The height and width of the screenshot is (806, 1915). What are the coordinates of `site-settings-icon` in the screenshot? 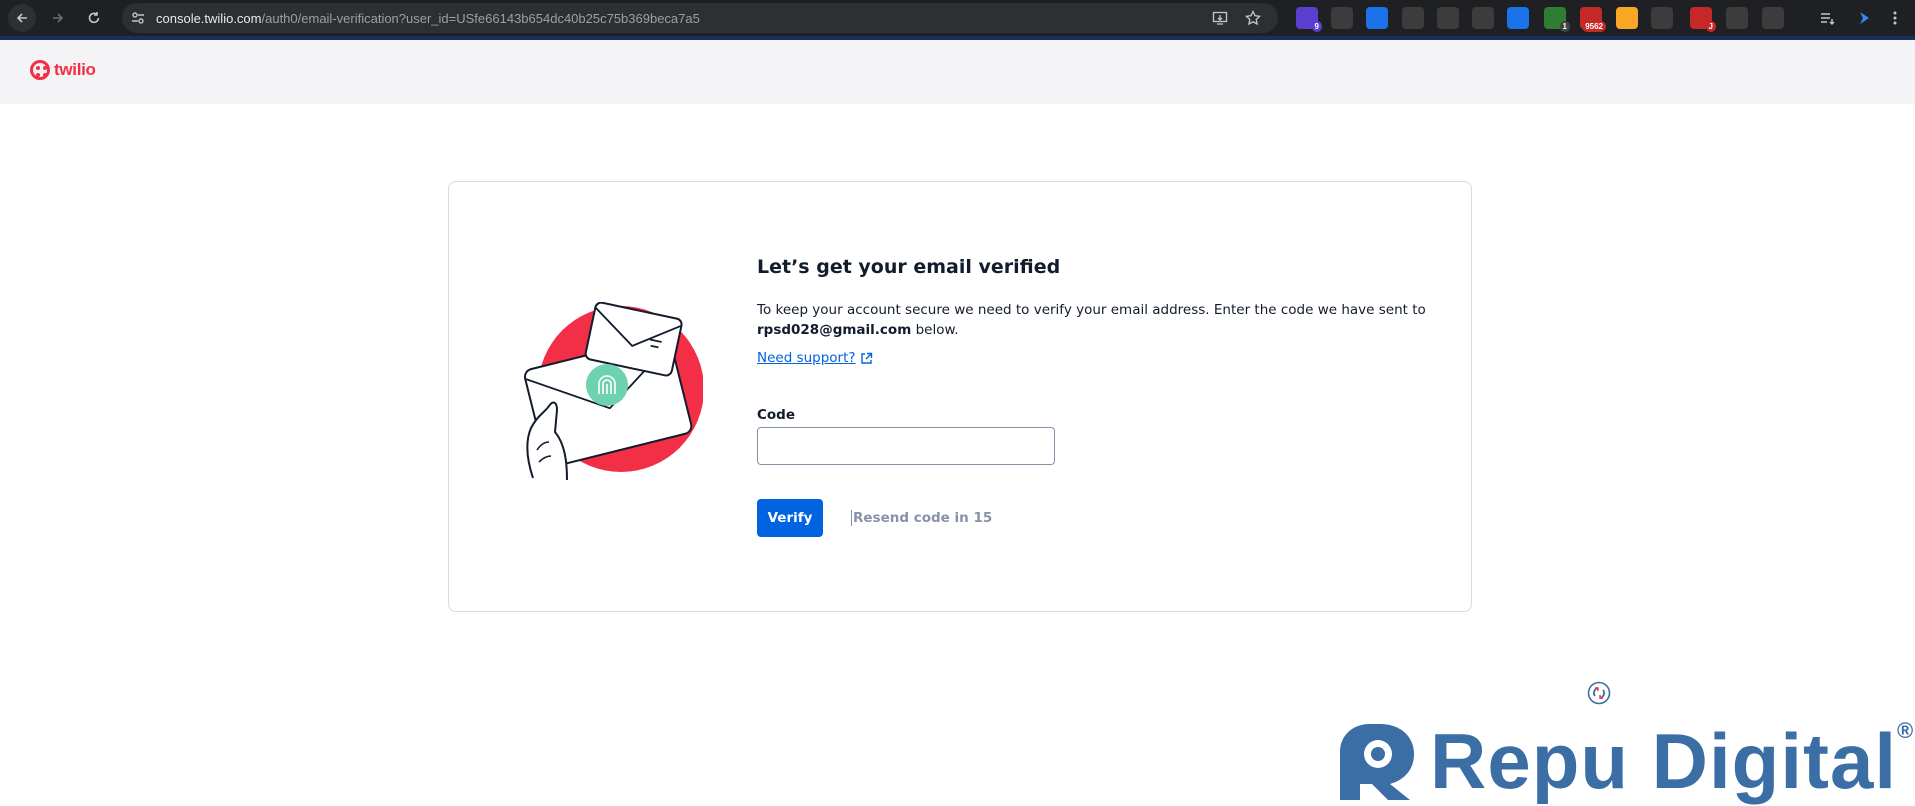 It's located at (138, 18).